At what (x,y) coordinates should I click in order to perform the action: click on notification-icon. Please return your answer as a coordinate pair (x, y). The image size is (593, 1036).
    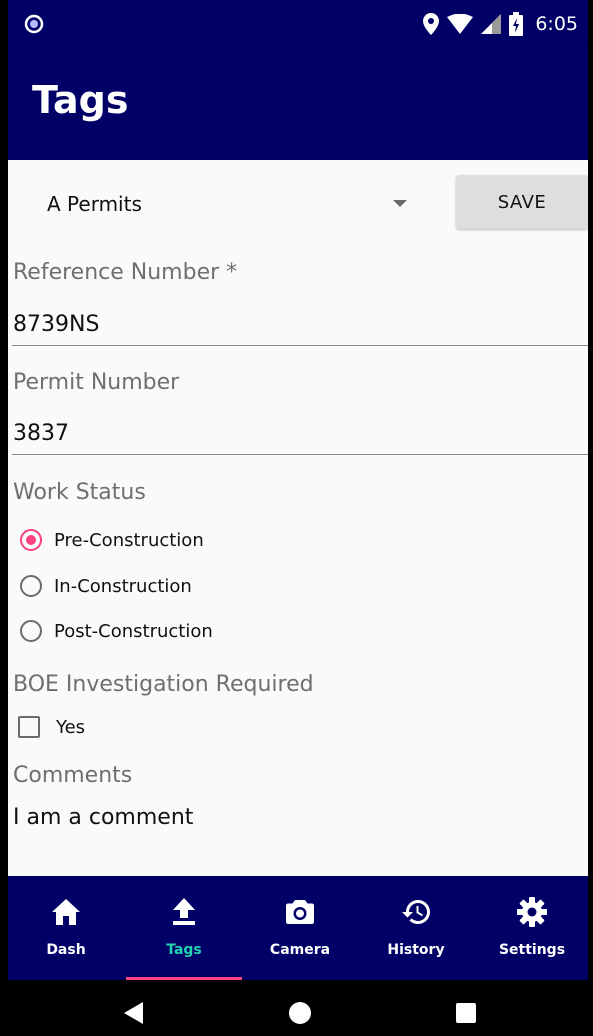
    Looking at the image, I should click on (34, 24).